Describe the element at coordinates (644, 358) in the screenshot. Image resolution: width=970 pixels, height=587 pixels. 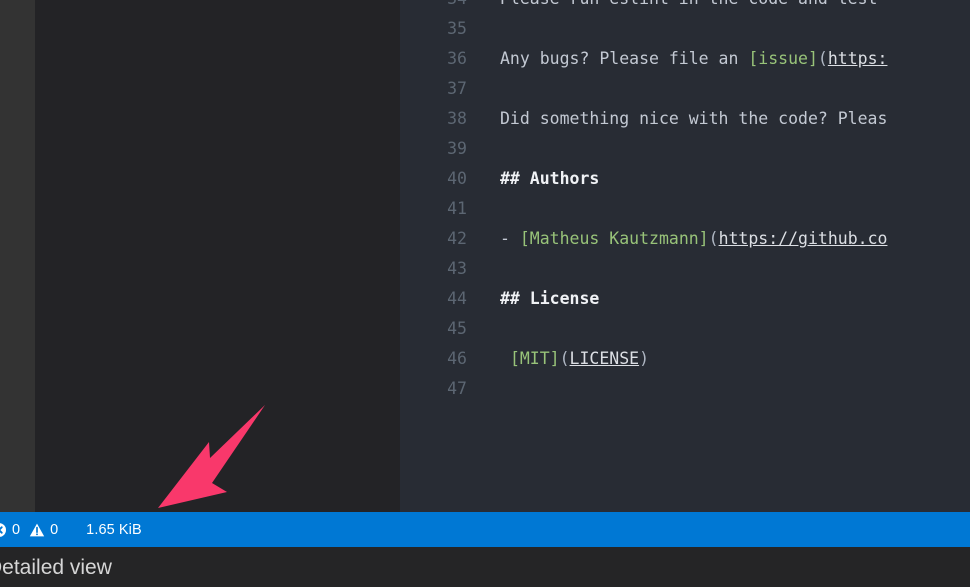
I see `token-punct: )` at that location.